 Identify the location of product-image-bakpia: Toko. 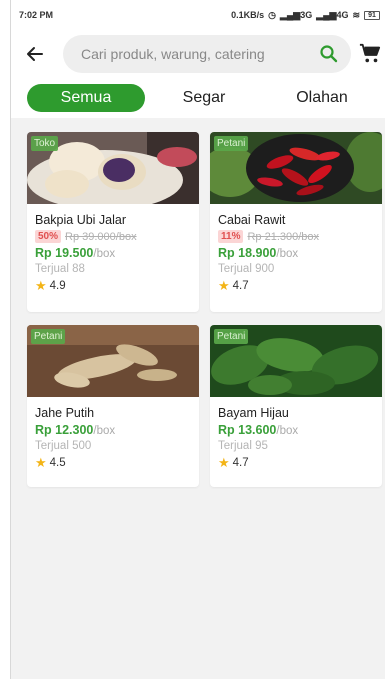
(113, 168).